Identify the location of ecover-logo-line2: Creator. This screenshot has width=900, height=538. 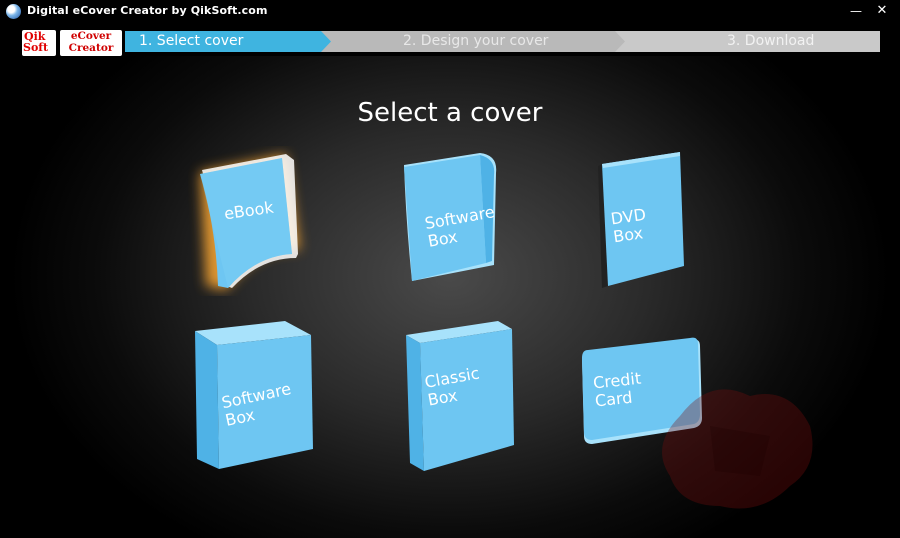
(91, 48).